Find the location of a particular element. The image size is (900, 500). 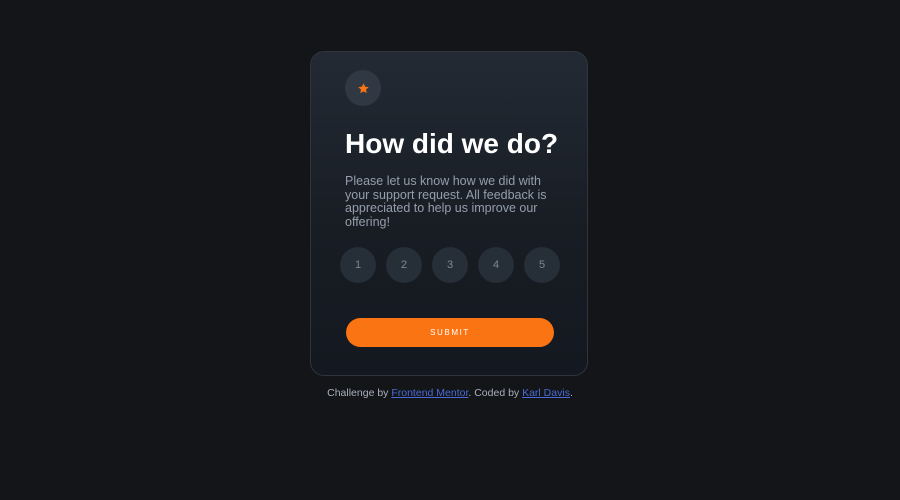

star-icon is located at coordinates (363, 87).